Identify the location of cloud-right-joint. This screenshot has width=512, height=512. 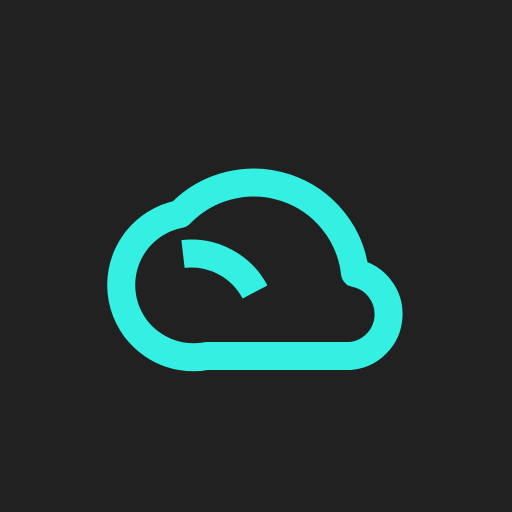
(356, 274).